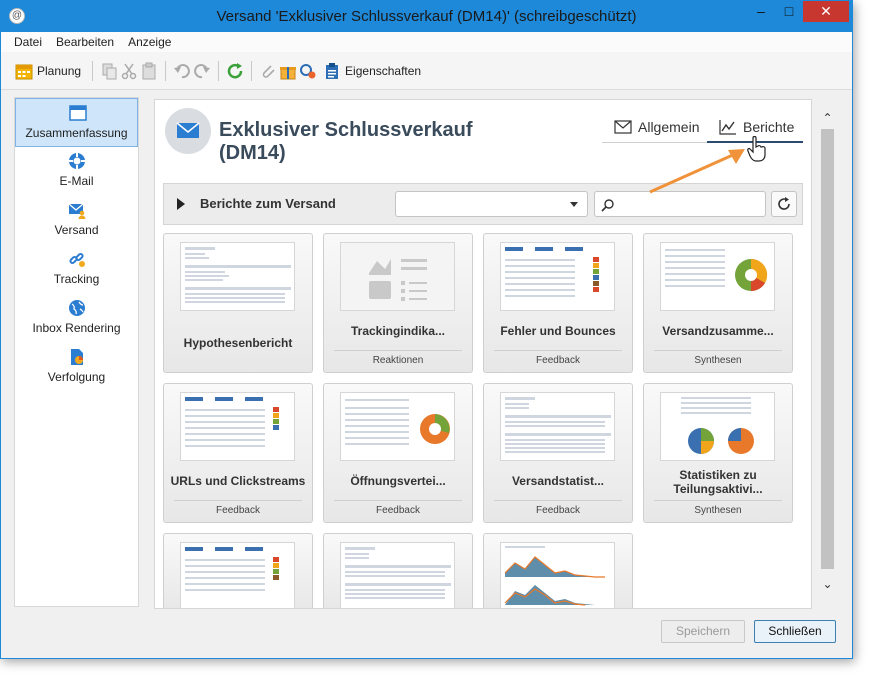 The height and width of the screenshot is (681, 872). I want to click on paste-icon, so click(149, 71).